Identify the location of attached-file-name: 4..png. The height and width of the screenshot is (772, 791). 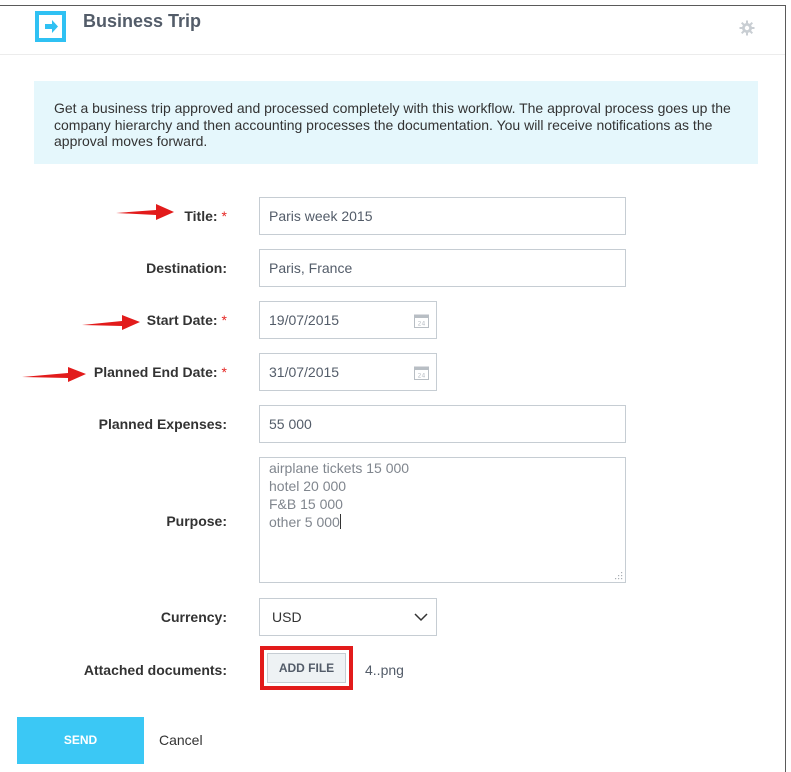
(384, 670).